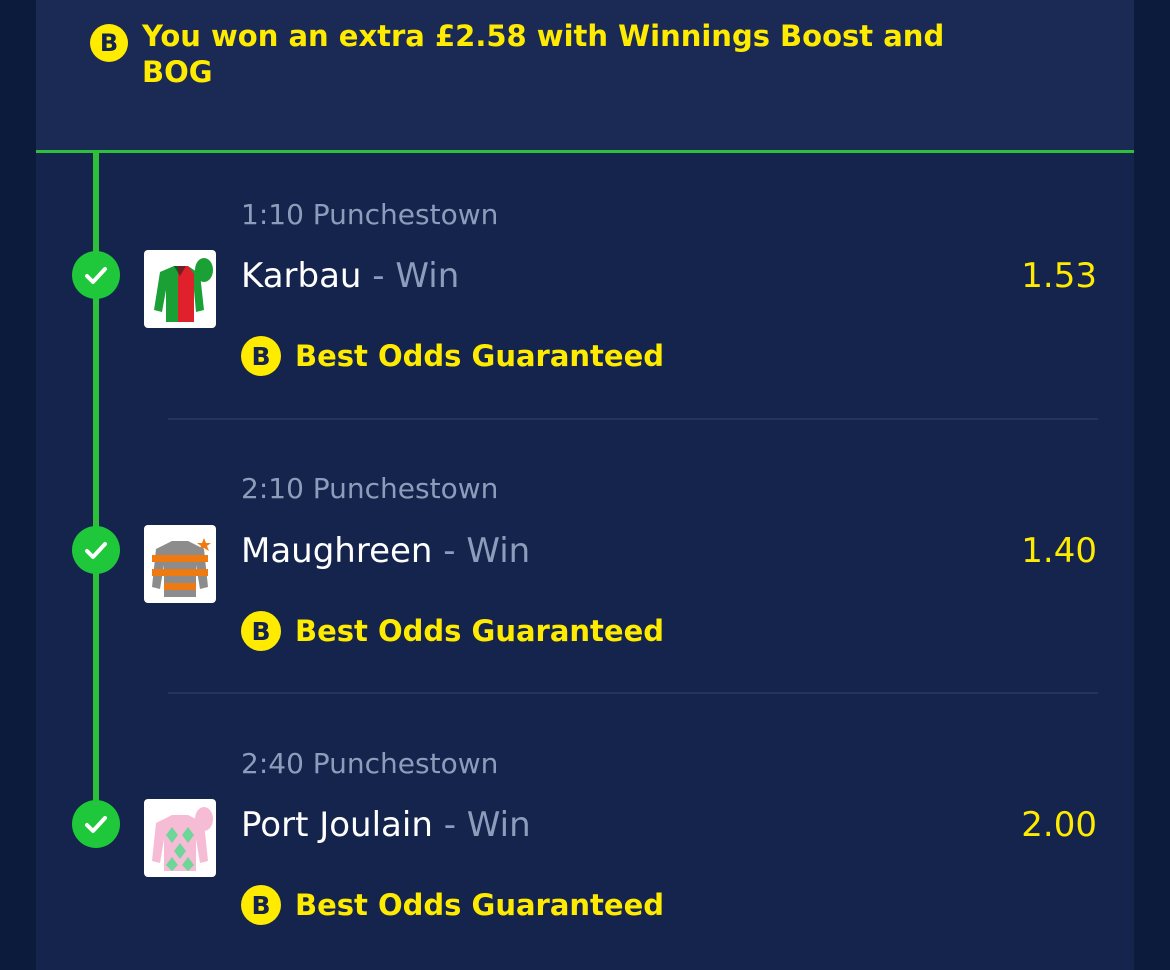  Describe the element at coordinates (301, 276) in the screenshot. I see `horse-name: Karbau` at that location.